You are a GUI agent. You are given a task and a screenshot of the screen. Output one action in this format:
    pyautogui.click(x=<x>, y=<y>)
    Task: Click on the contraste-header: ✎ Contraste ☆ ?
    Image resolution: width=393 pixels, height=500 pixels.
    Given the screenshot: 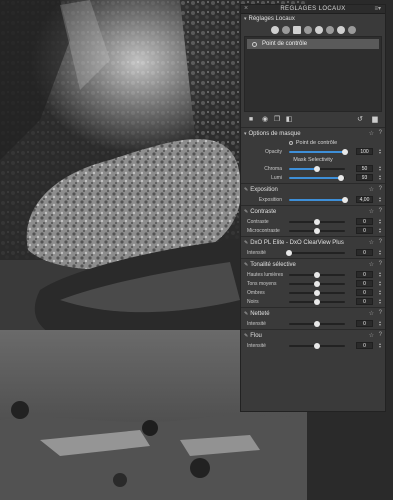 What is the action you would take?
    pyautogui.click(x=313, y=212)
    